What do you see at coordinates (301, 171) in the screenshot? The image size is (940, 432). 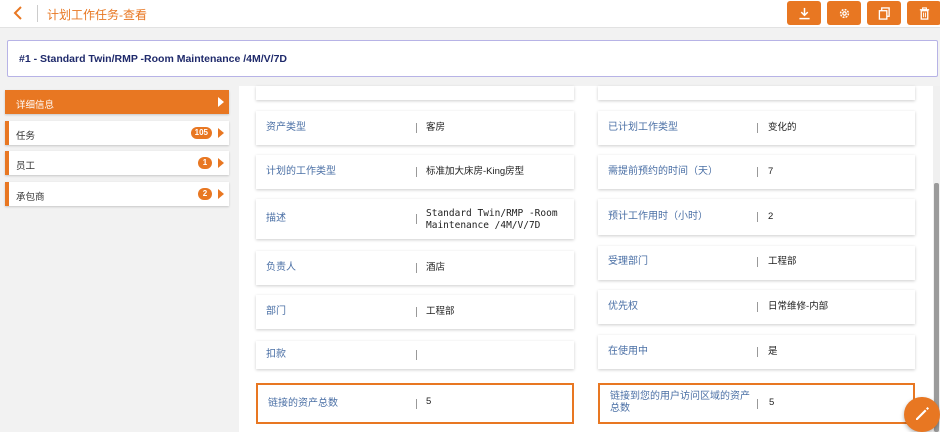 I see `field-label: 计划的工作类型` at bounding box center [301, 171].